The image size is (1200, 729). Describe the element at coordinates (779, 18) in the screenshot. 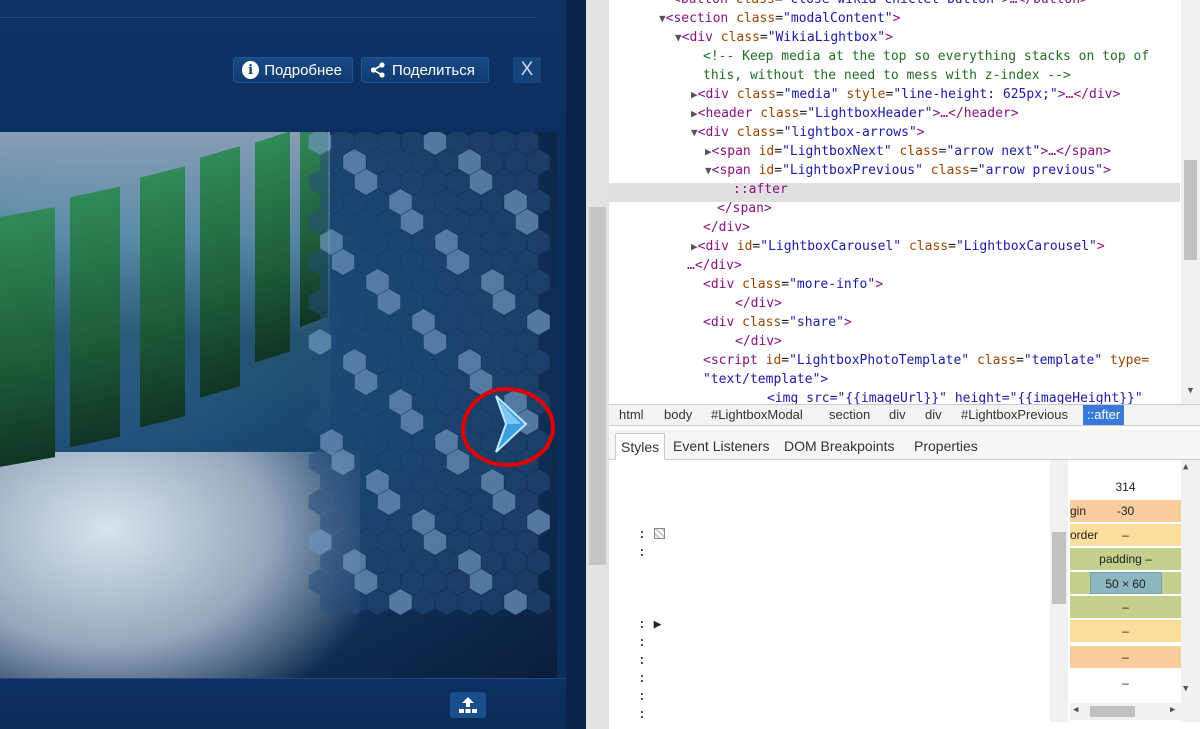

I see `dom-node-line: ▼<section class="modalContent">` at that location.